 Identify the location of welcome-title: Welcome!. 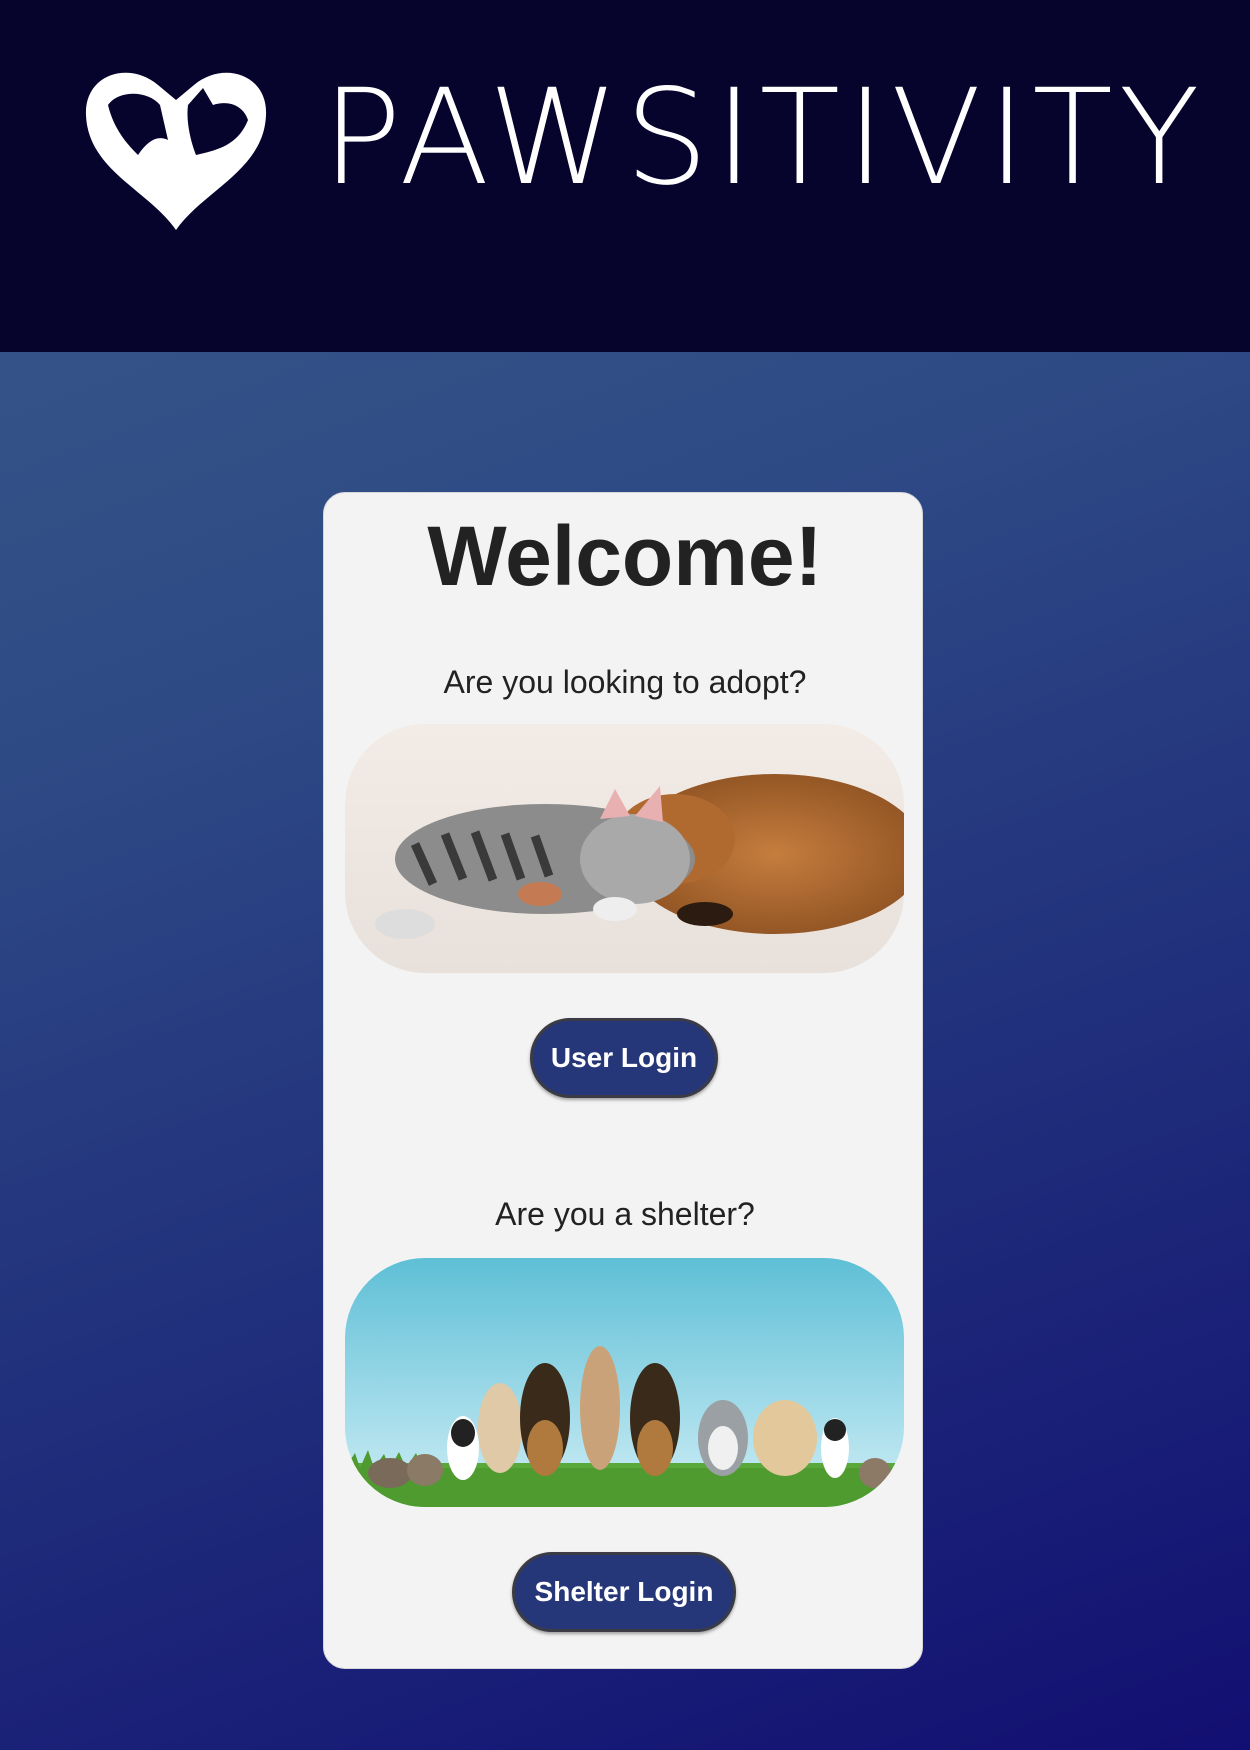
(625, 556).